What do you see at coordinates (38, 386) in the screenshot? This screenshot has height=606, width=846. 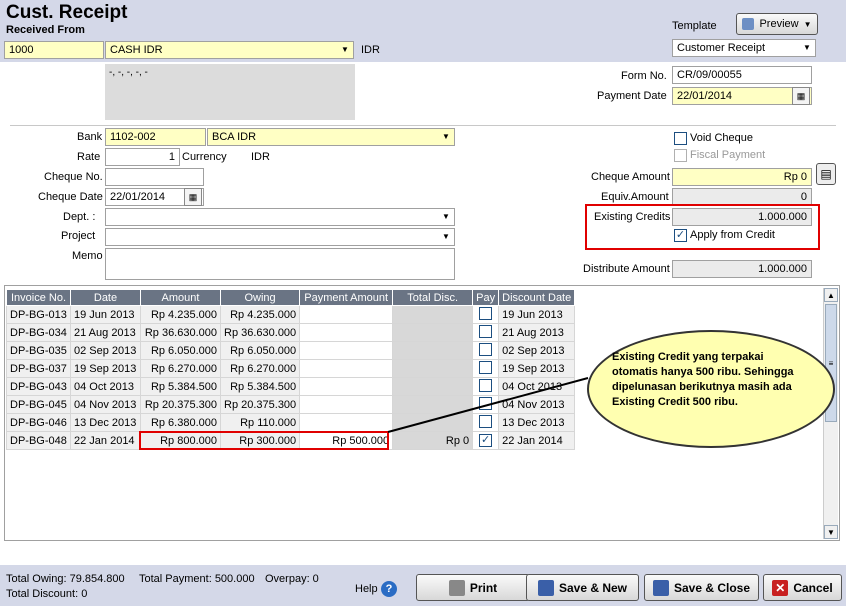 I see `invoice-no-cell: DP-BG-043` at bounding box center [38, 386].